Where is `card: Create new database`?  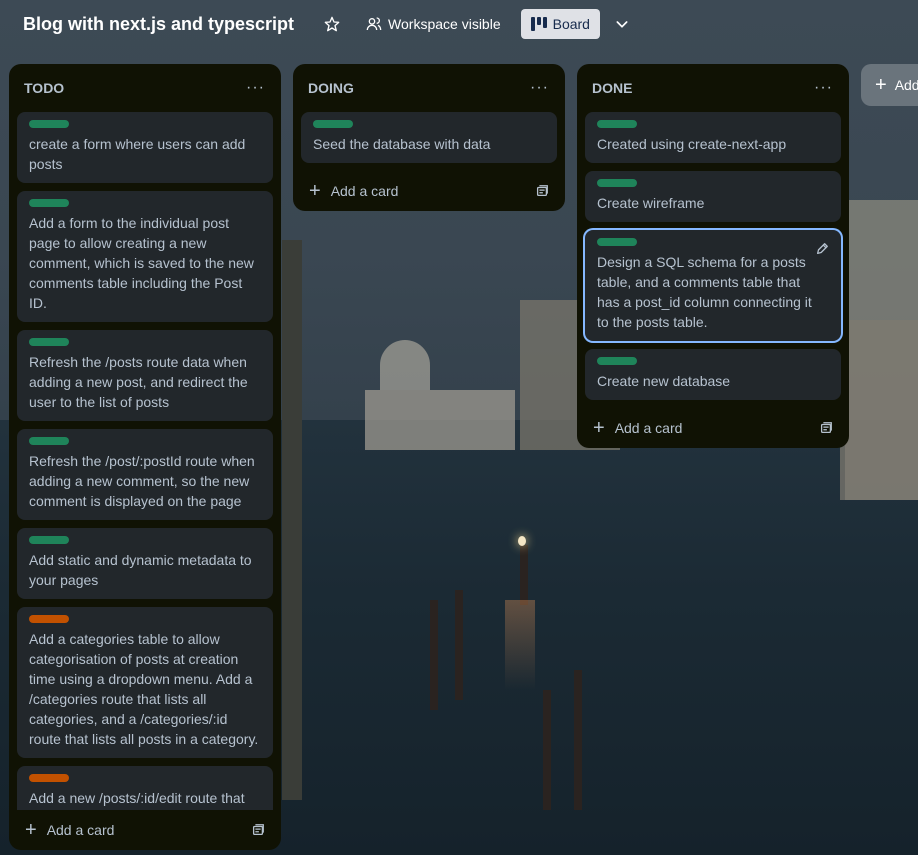
card: Create new database is located at coordinates (713, 374).